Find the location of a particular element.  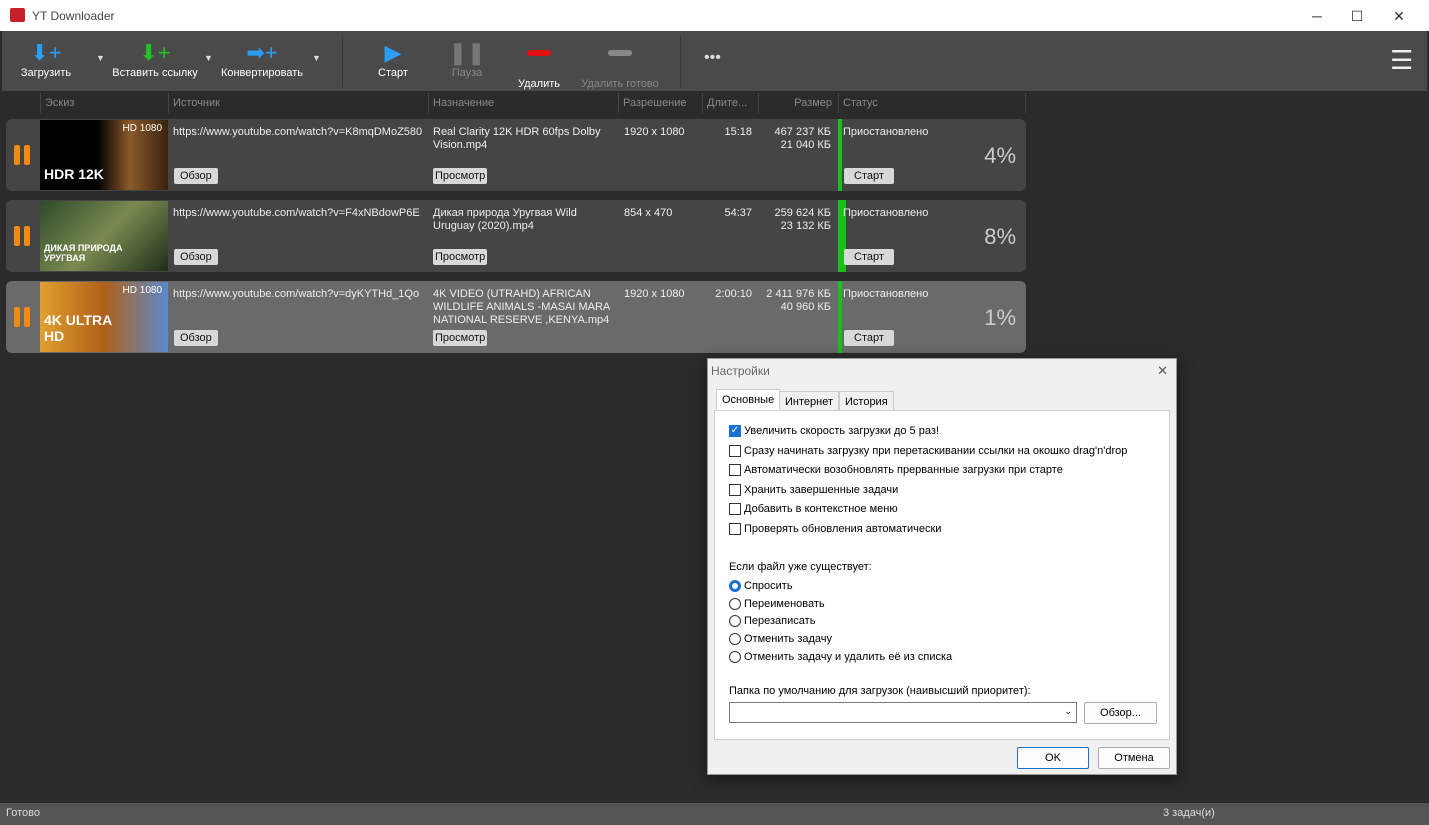

delete-icon is located at coordinates (539, 64).